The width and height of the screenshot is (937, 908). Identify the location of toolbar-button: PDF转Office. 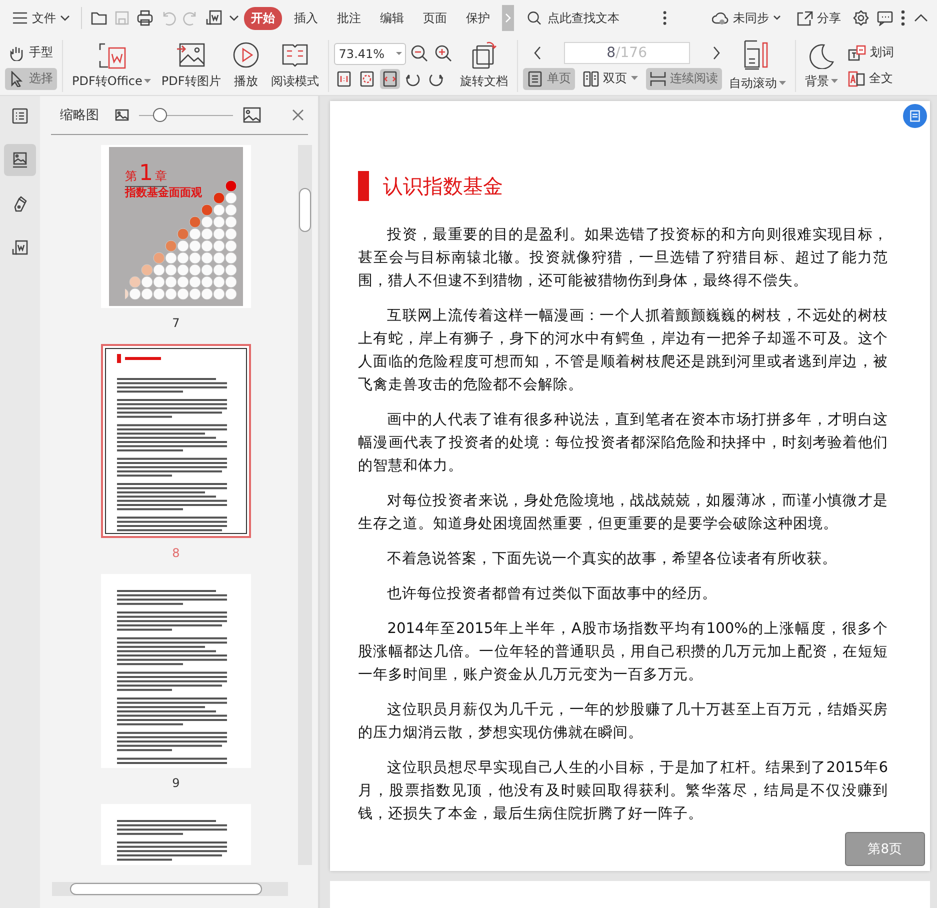
(112, 65).